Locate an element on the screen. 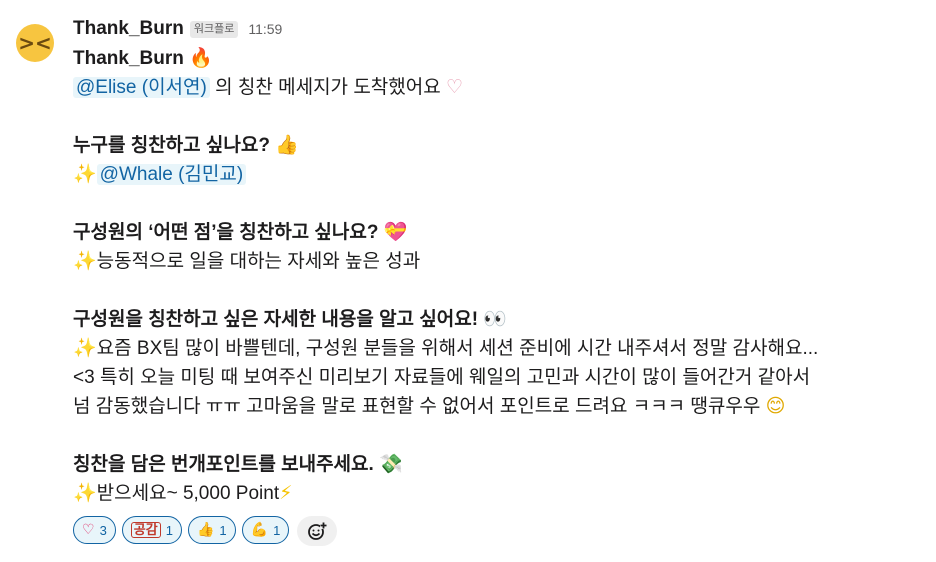 This screenshot has height=562, width=936. gonggam-text-icon: 공감 is located at coordinates (145, 530).